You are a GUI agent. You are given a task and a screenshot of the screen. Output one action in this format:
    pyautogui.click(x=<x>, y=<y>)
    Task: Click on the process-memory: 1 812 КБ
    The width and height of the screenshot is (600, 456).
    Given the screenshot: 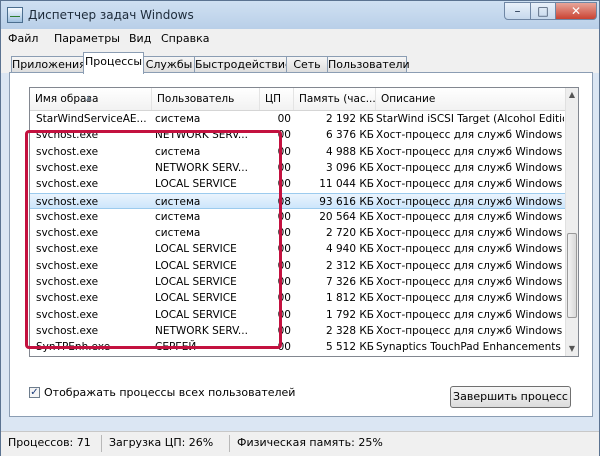 What is the action you would take?
    pyautogui.click(x=349, y=298)
    